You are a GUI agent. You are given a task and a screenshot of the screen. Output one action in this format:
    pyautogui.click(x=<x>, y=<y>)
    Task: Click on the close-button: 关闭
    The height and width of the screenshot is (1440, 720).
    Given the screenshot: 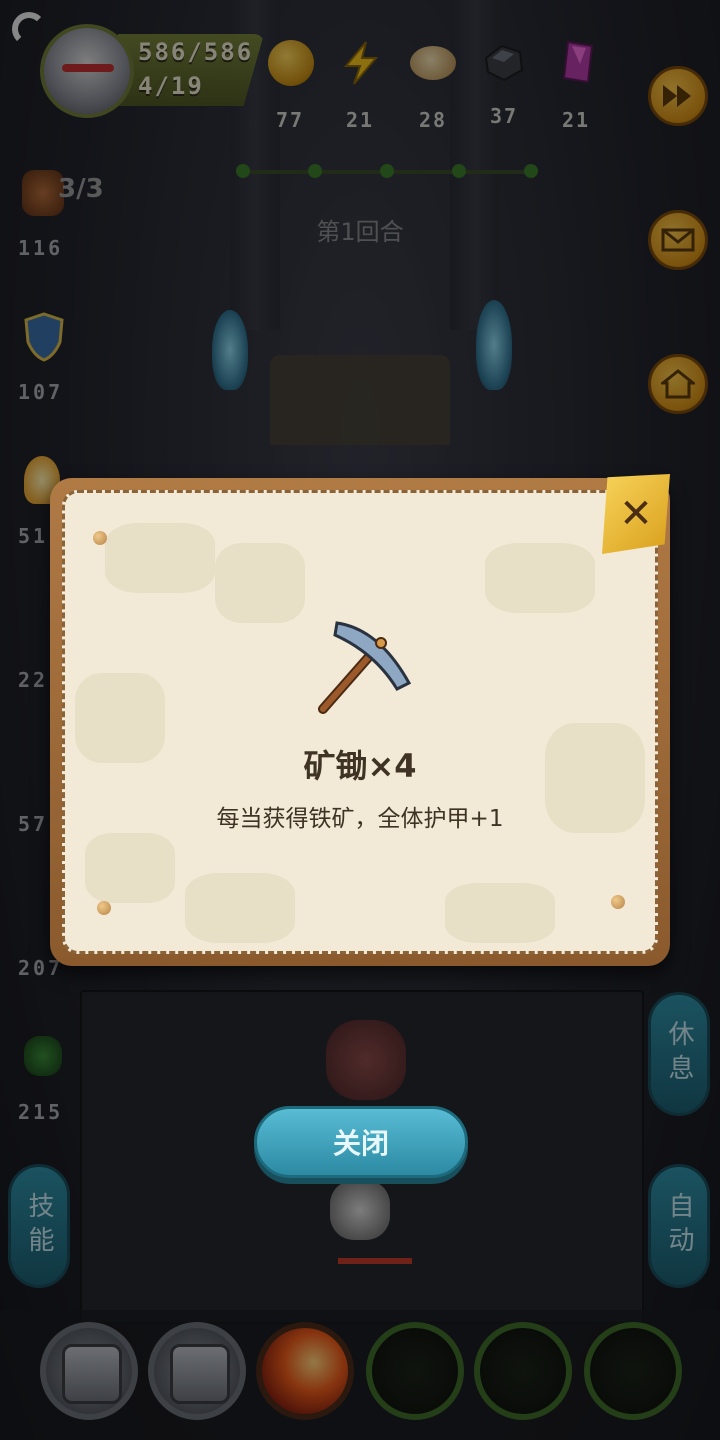 What is the action you would take?
    pyautogui.click(x=361, y=1142)
    